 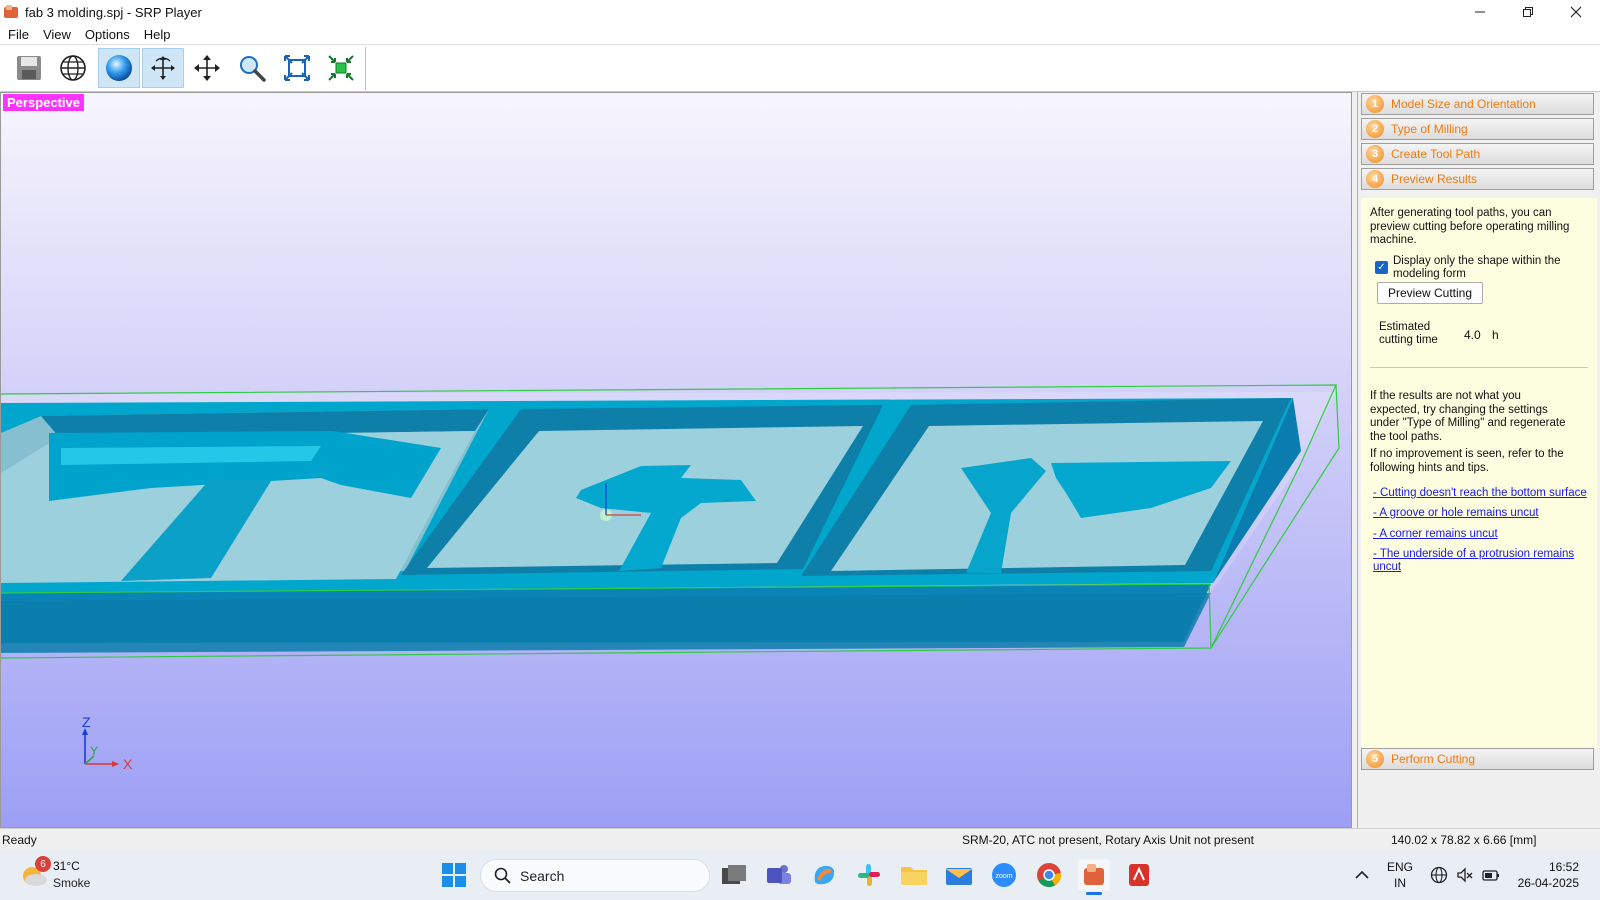 What do you see at coordinates (1472, 335) in the screenshot?
I see `estimated-time-value: 4.0` at bounding box center [1472, 335].